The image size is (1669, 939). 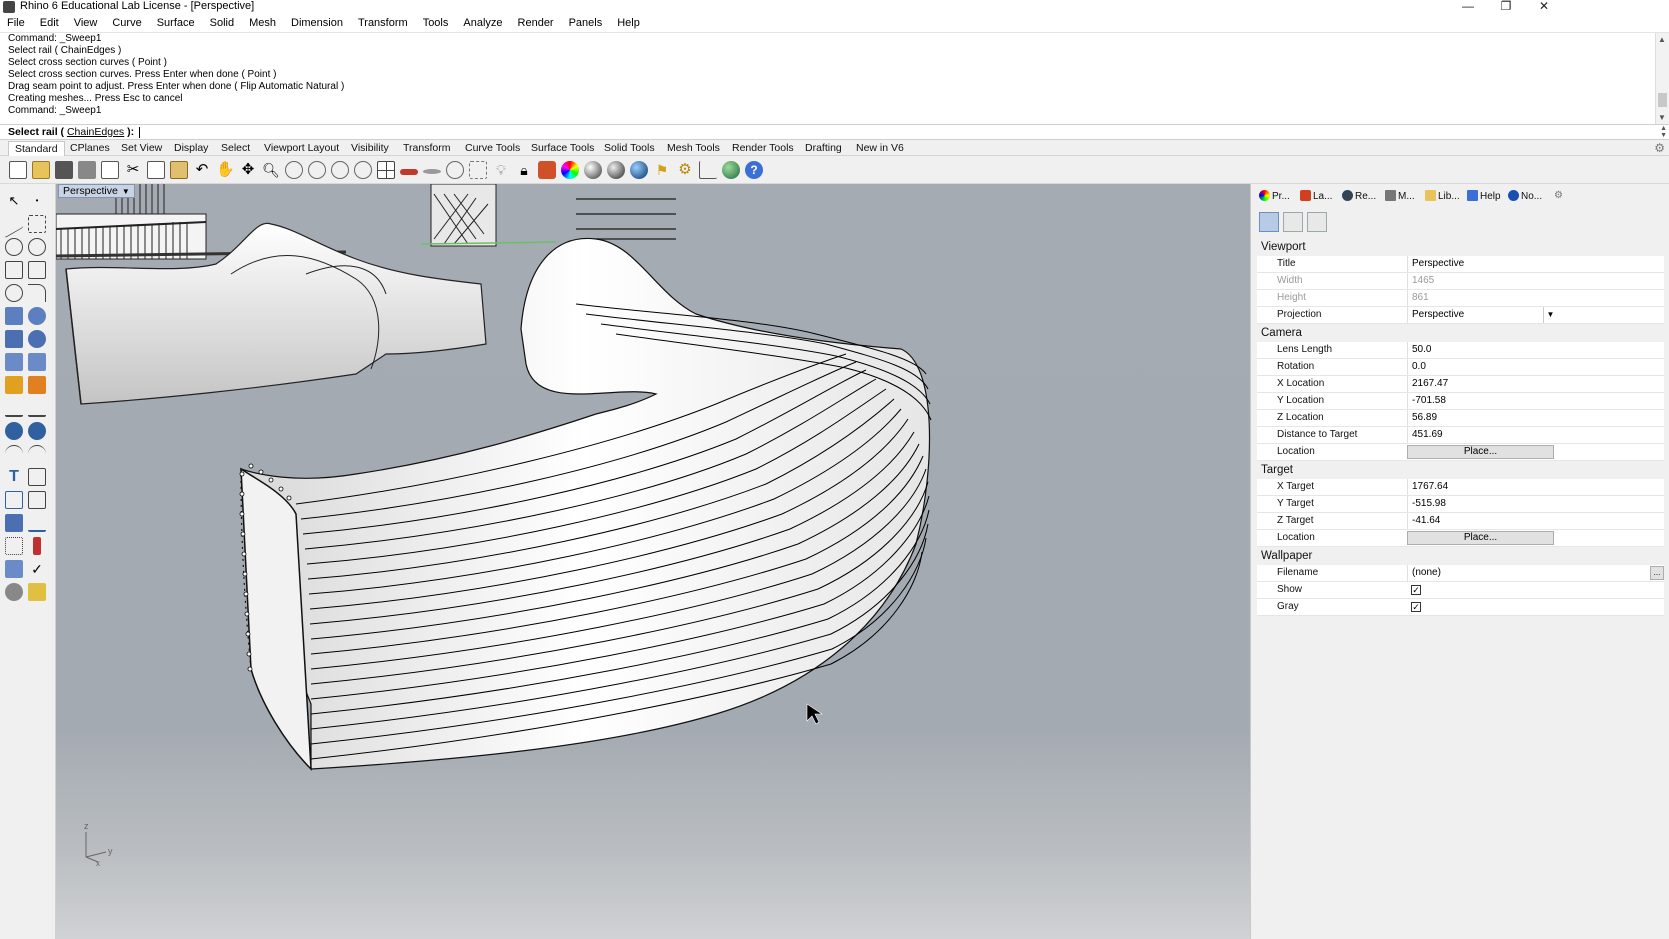 What do you see at coordinates (1460, 607) in the screenshot?
I see `prop-gray: Gray ✓` at bounding box center [1460, 607].